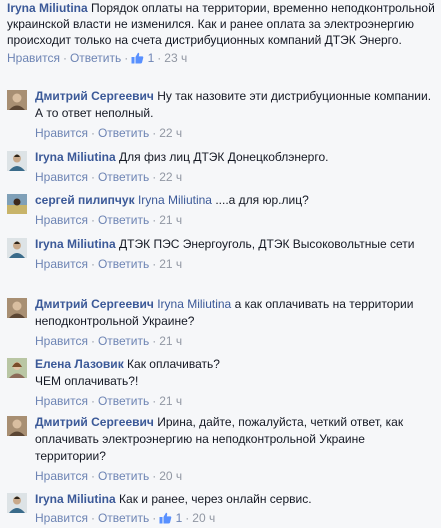 Image resolution: width=441 pixels, height=528 pixels. Describe the element at coordinates (224, 157) in the screenshot. I see `comment-text: Для физ лиц ДТЭК Донецкоблэнерго.` at that location.